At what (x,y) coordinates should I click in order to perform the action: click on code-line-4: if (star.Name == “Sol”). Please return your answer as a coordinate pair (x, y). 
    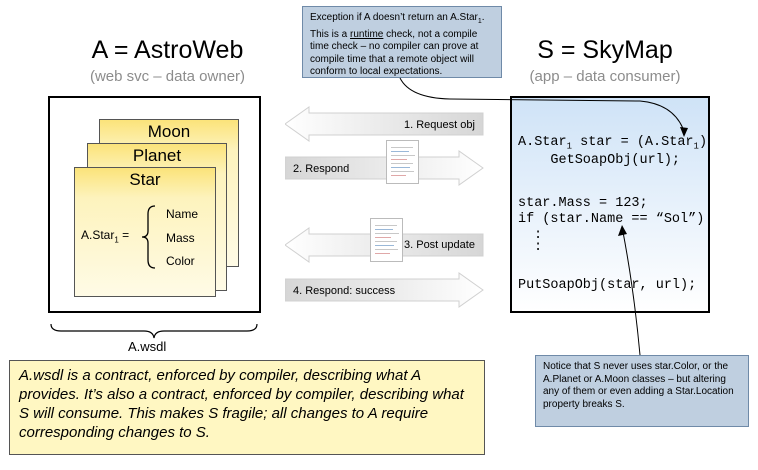
    Looking at the image, I should click on (611, 219).